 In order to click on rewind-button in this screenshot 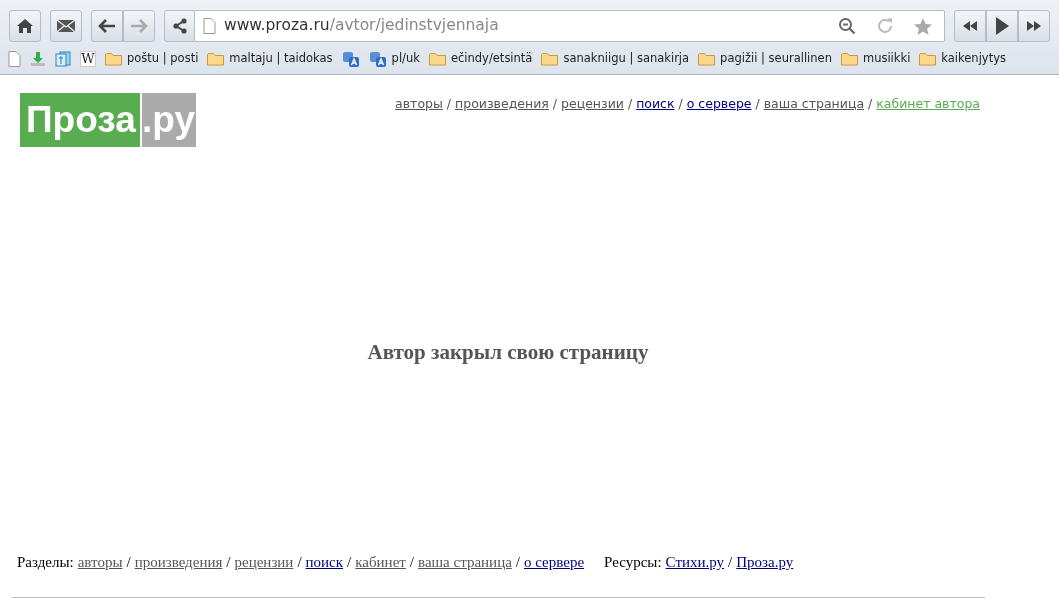, I will do `click(970, 26)`.